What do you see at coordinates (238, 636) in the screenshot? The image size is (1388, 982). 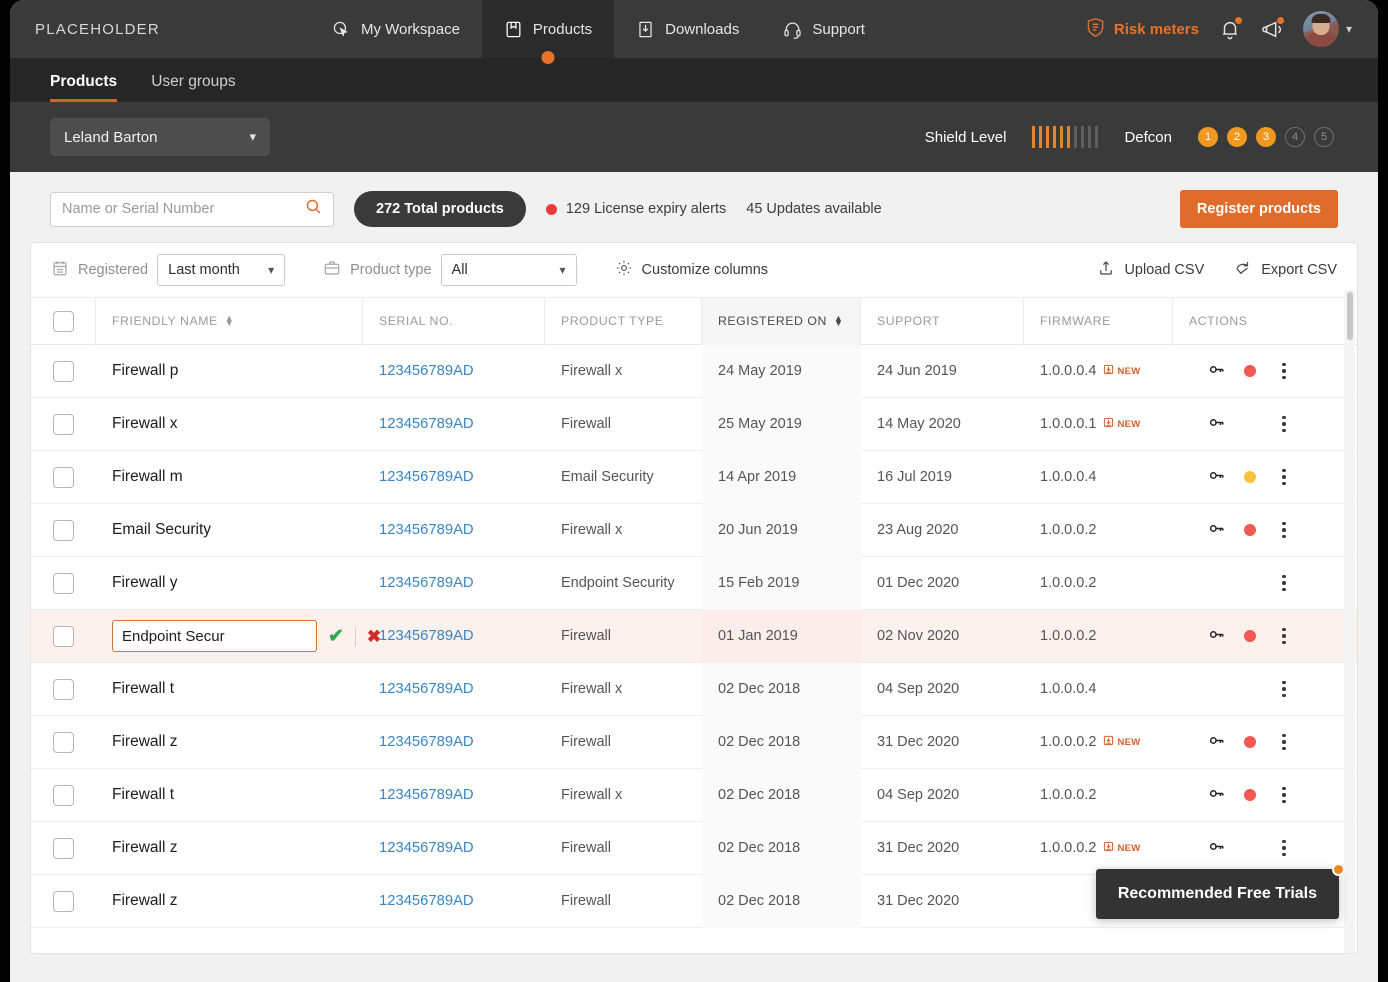 I see `friendly-name-cell: ✔✖` at bounding box center [238, 636].